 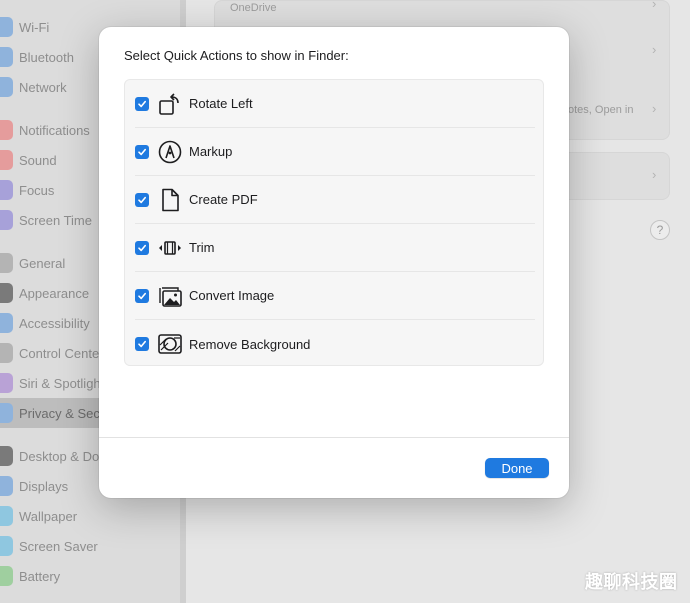 What do you see at coordinates (335, 104) in the screenshot?
I see `quick-action-row-rotate-left: Rotate Left` at bounding box center [335, 104].